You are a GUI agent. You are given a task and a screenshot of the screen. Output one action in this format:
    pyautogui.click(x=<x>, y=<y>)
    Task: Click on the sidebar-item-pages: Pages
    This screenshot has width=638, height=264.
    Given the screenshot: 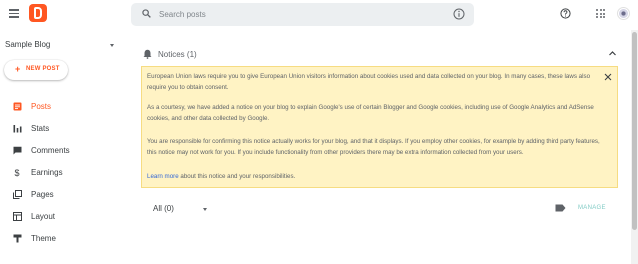 What is the action you would take?
    pyautogui.click(x=63, y=195)
    